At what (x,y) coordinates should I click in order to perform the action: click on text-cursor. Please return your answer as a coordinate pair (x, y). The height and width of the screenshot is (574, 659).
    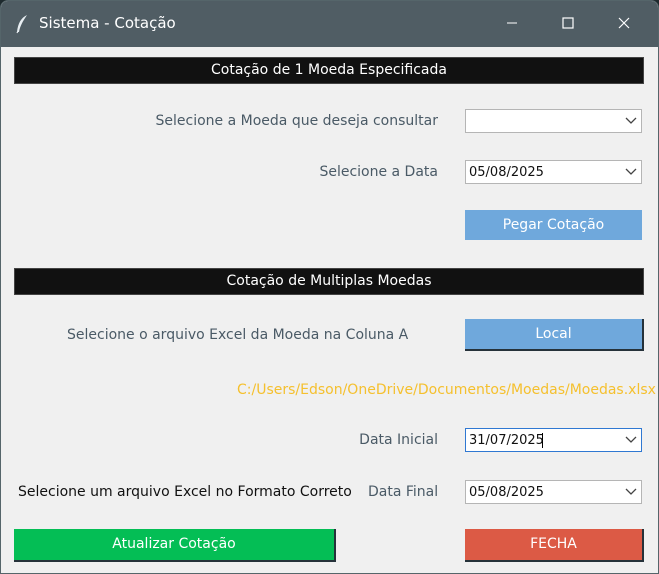
    Looking at the image, I should click on (542, 440).